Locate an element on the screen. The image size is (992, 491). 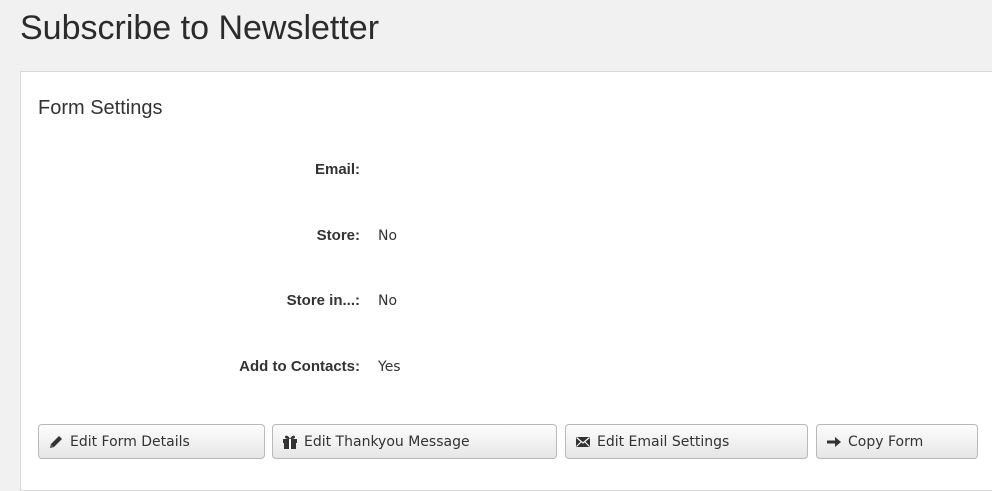
edit-thankyou-message-button: Edit Thankyou Message is located at coordinates (414, 441).